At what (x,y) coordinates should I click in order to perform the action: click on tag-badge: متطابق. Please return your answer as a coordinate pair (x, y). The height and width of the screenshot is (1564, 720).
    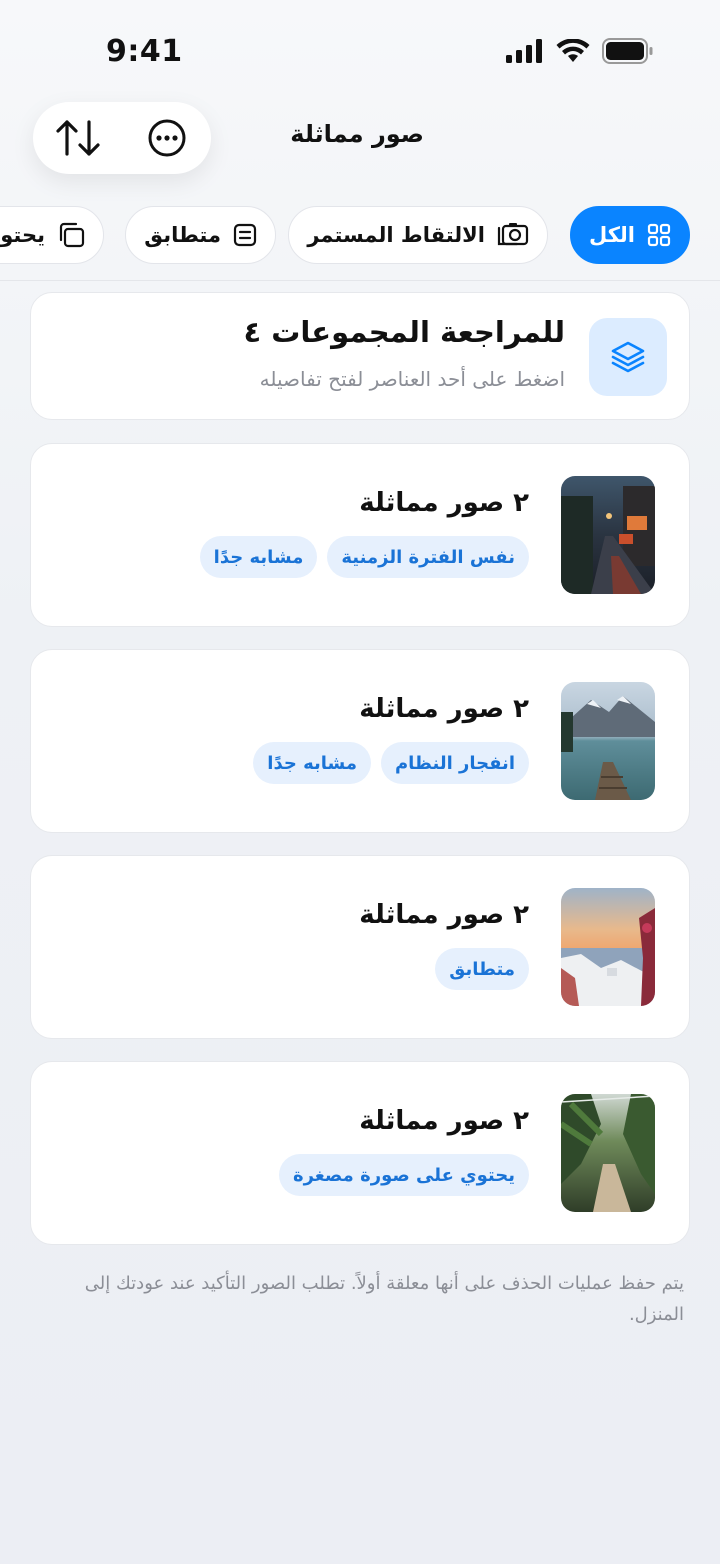
    Looking at the image, I should click on (482, 969).